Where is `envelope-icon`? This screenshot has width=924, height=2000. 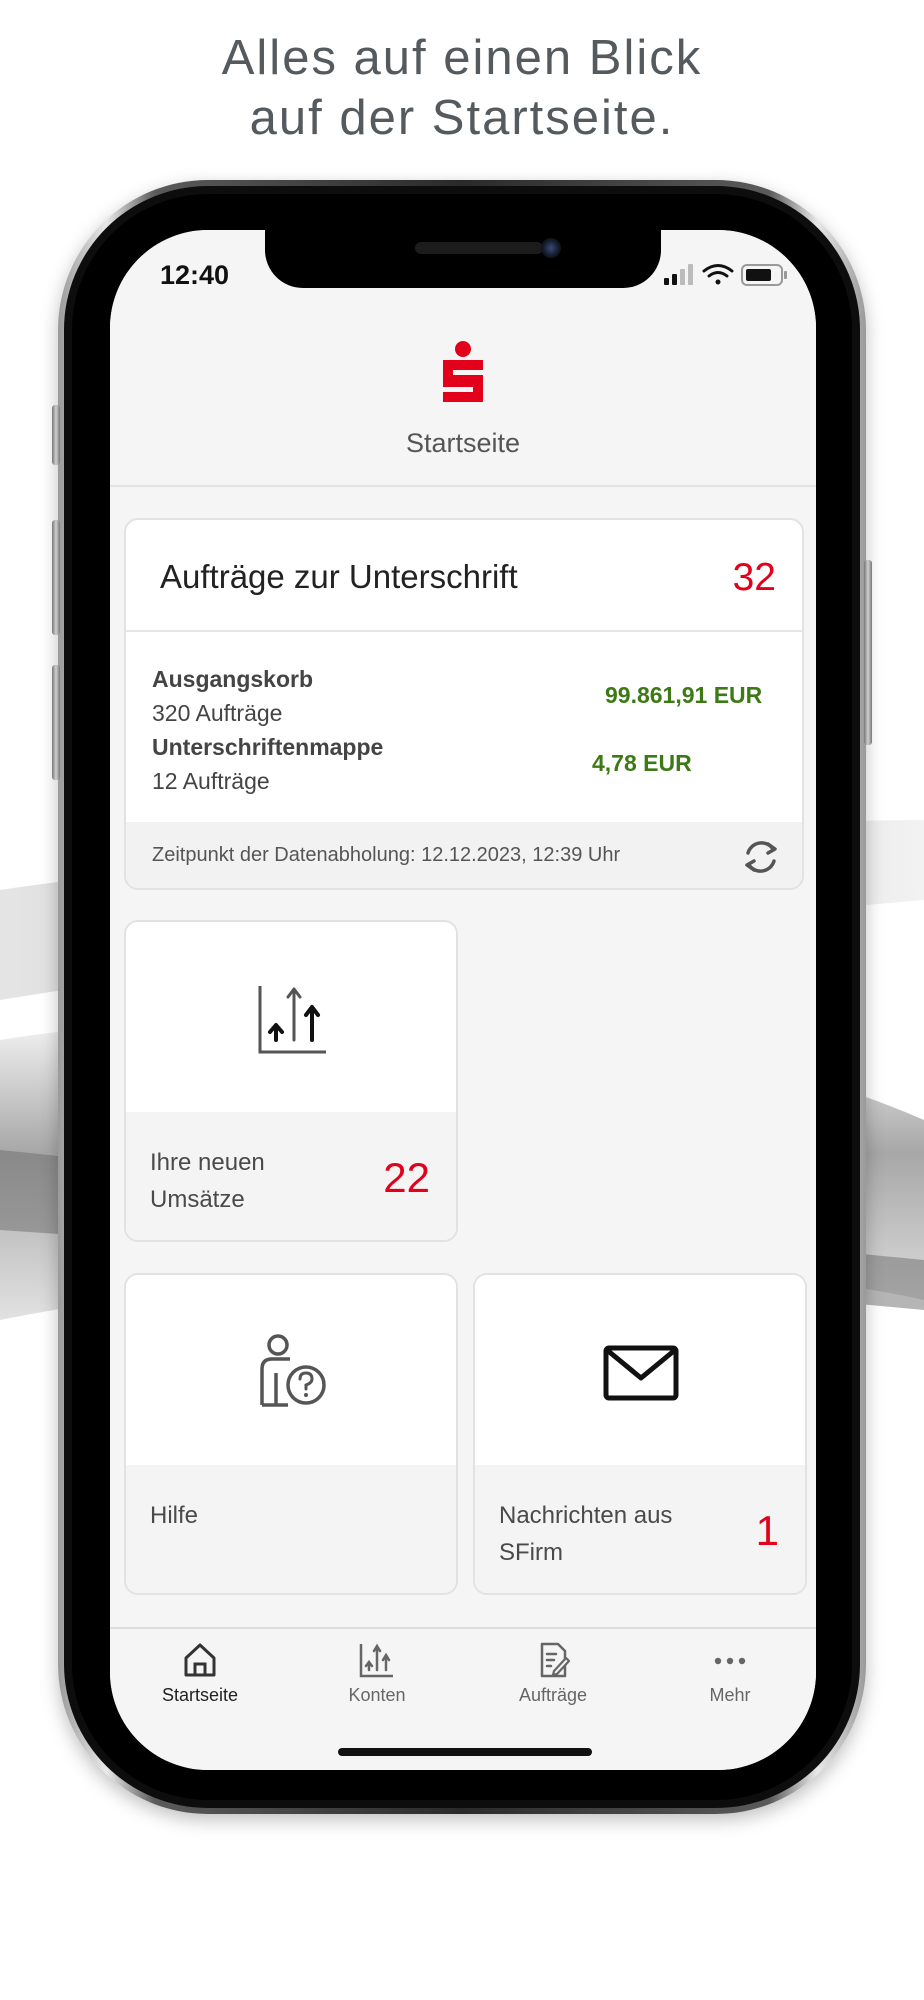
envelope-icon is located at coordinates (641, 1373).